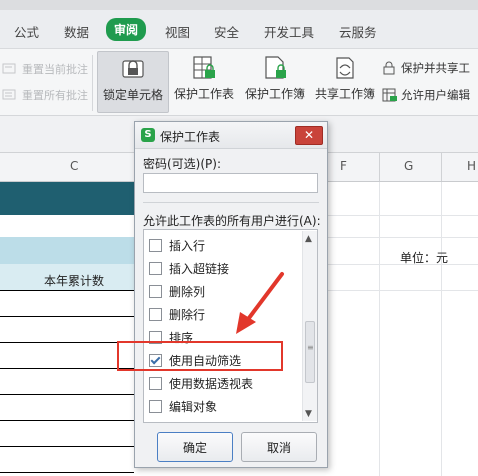 Image resolution: width=478 pixels, height=476 pixels. I want to click on protect-sheet-icon, so click(204, 67).